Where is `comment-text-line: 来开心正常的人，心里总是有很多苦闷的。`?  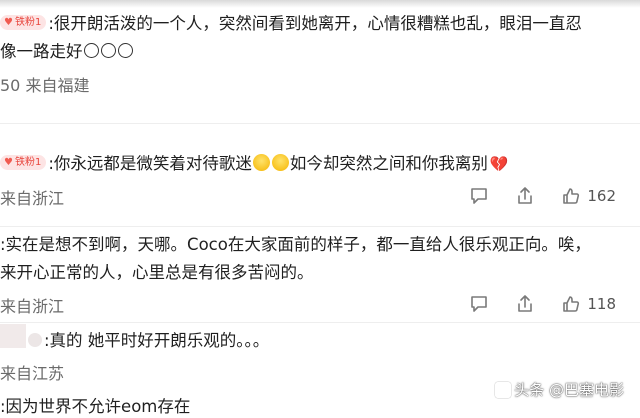 comment-text-line: 来开心正常的人，心里总是有很多苦闷的。 is located at coordinates (157, 272).